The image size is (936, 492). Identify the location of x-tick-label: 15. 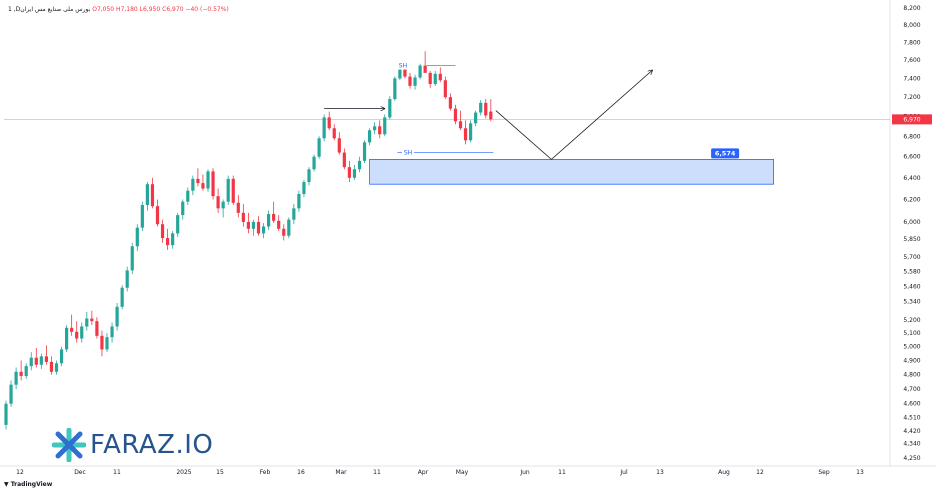
(220, 472).